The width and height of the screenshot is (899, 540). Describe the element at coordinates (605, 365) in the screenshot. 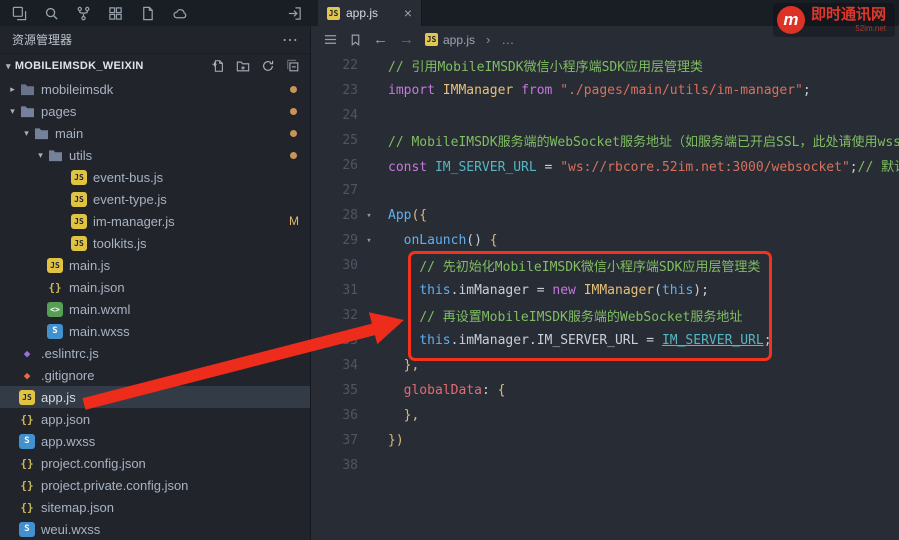

I see `code-line-34: 34 },` at that location.